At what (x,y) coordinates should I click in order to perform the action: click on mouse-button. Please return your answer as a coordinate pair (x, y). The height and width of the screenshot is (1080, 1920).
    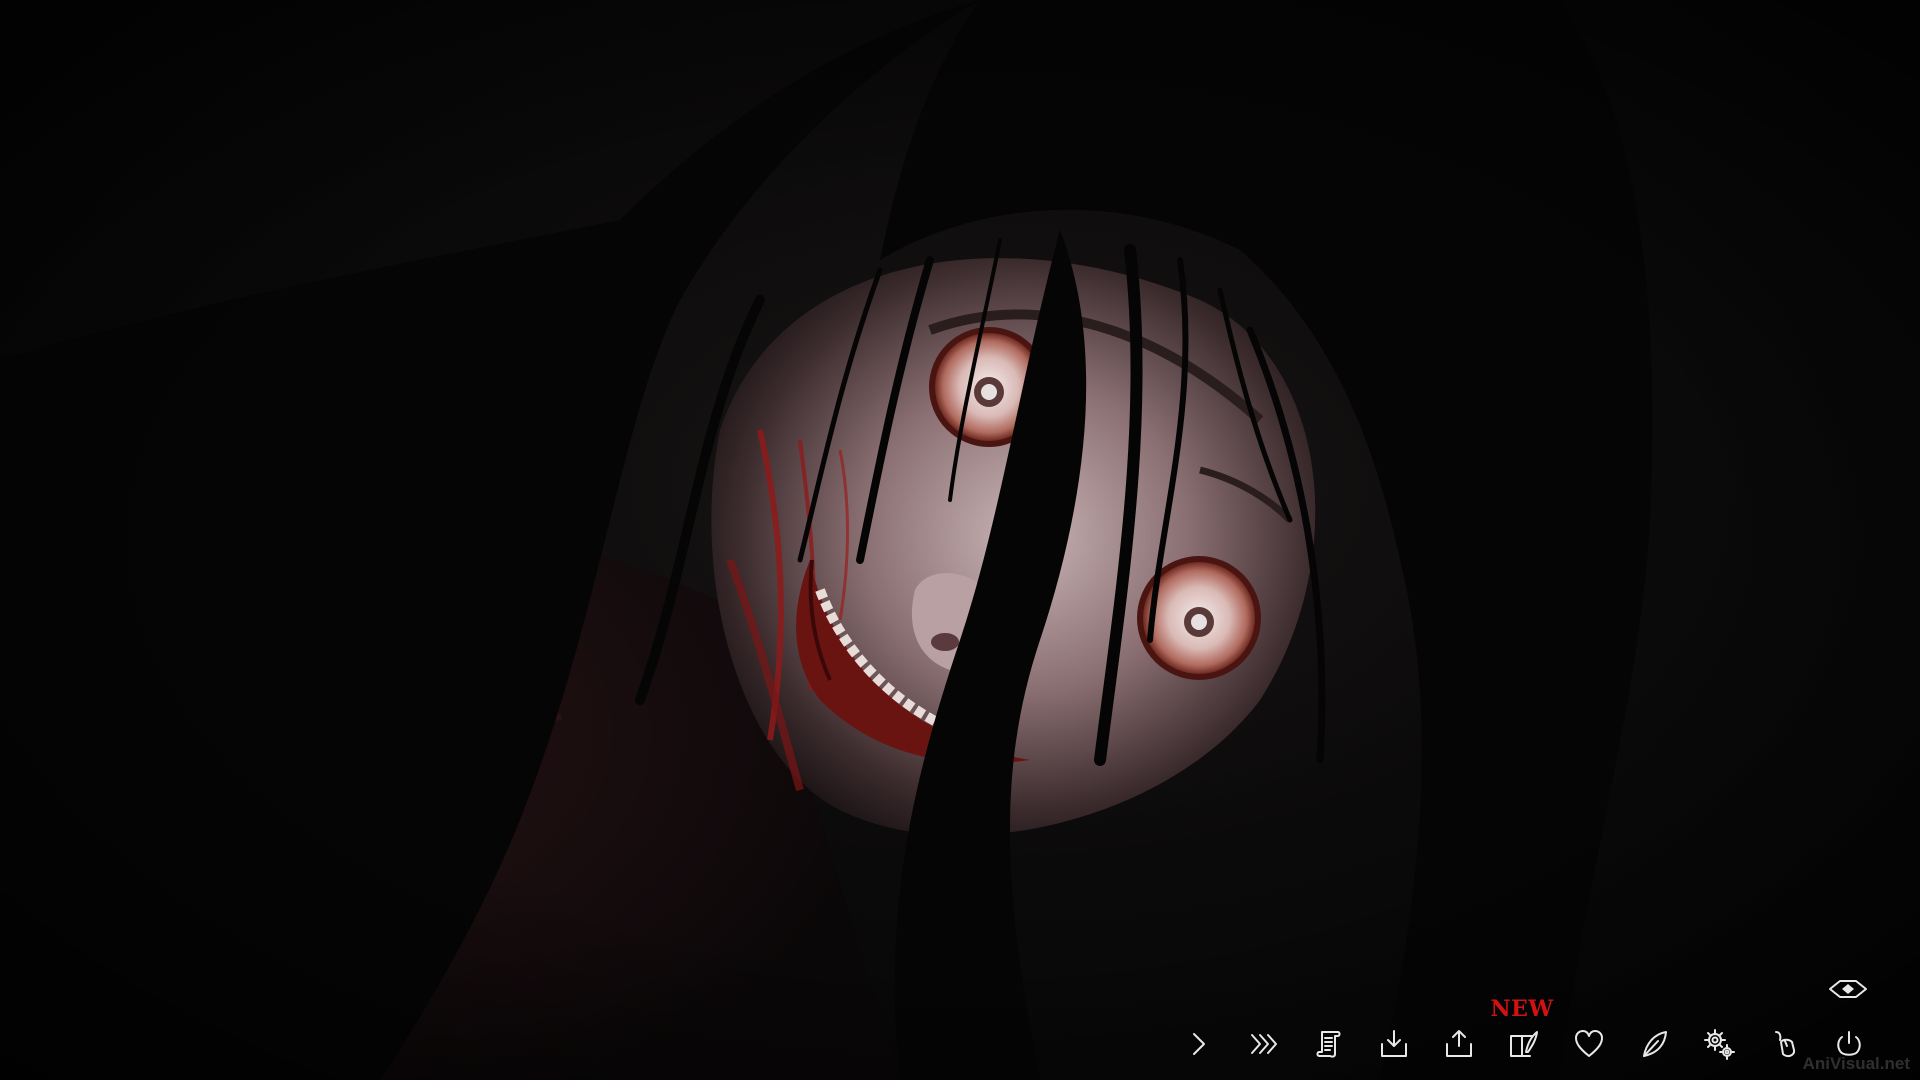
    Looking at the image, I should click on (1784, 1043).